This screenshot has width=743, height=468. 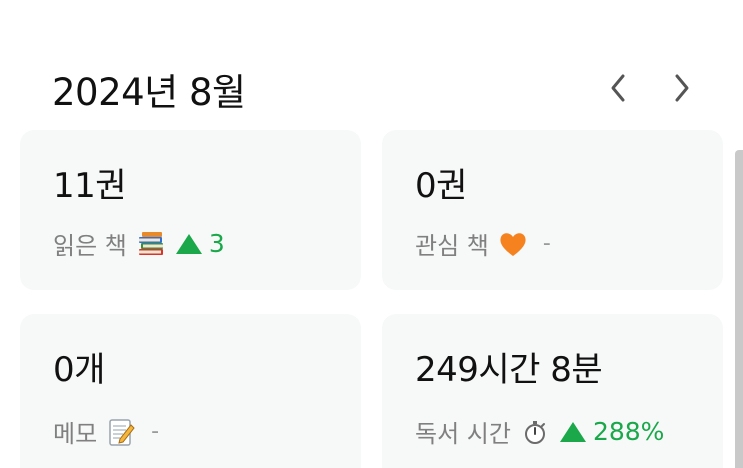 I want to click on next-month-button, so click(x=682, y=88).